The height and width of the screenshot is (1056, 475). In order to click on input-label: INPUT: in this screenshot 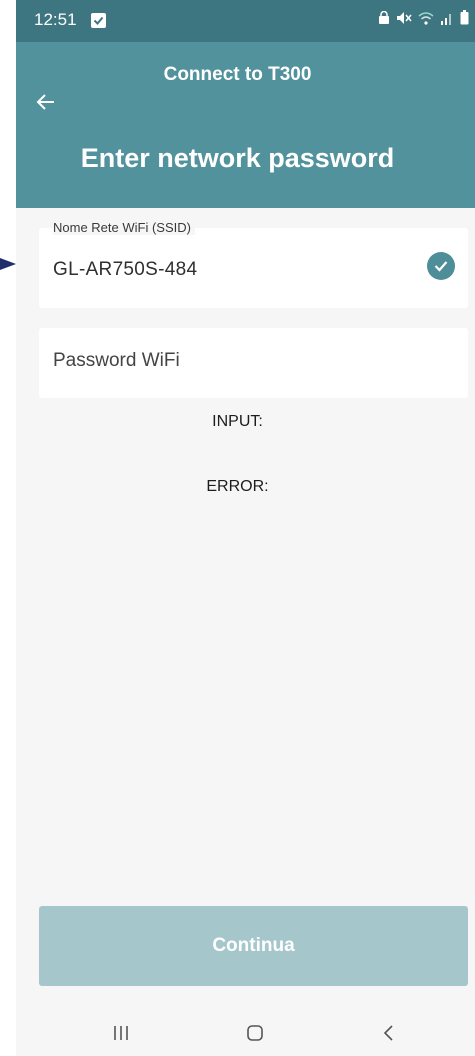, I will do `click(237, 421)`.